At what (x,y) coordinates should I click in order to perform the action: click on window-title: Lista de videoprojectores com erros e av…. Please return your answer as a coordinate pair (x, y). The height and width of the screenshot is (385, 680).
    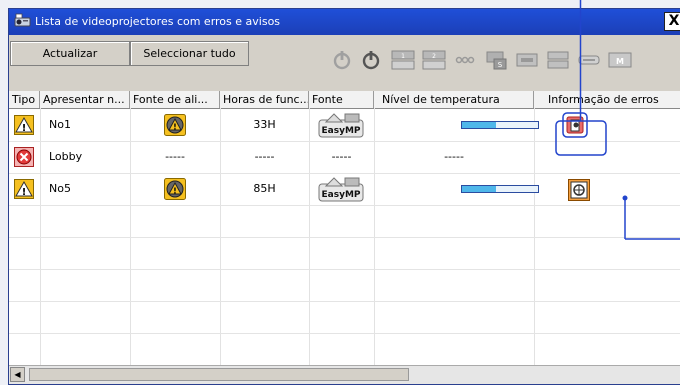
    Looking at the image, I should click on (158, 21).